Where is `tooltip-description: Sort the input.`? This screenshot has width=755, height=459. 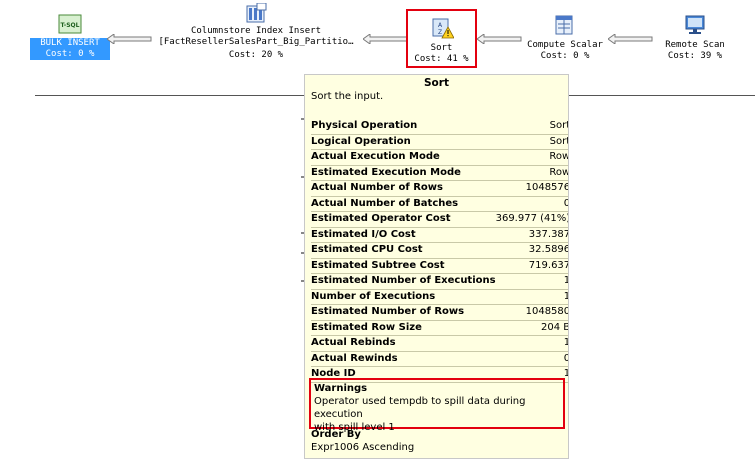 tooltip-description: Sort the input. is located at coordinates (347, 96).